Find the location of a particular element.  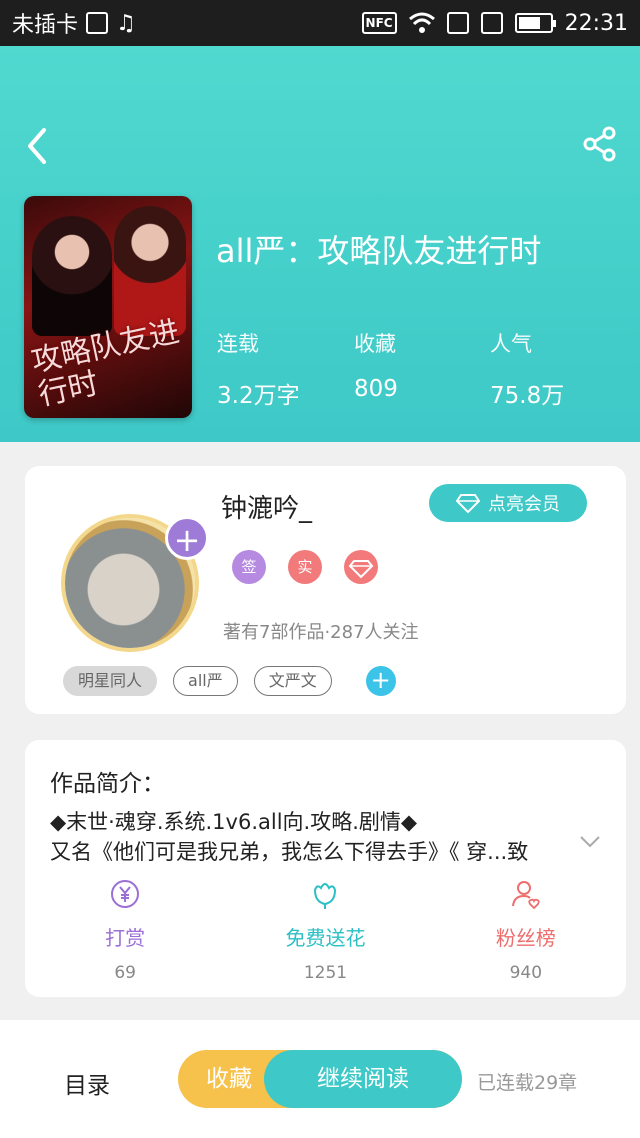

tag-chip: 文严文 is located at coordinates (292, 681).